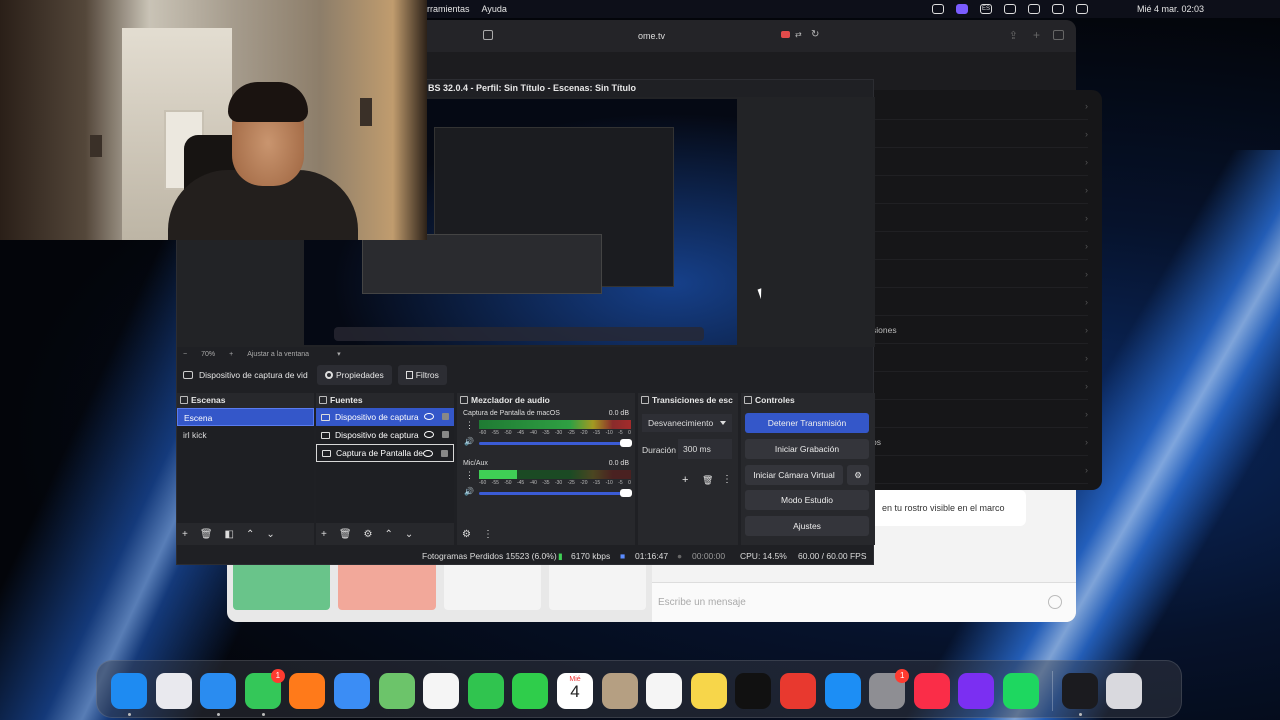 Image resolution: width=1280 pixels, height=720 pixels. What do you see at coordinates (307, 691) in the screenshot?
I see `firefox-icon` at bounding box center [307, 691].